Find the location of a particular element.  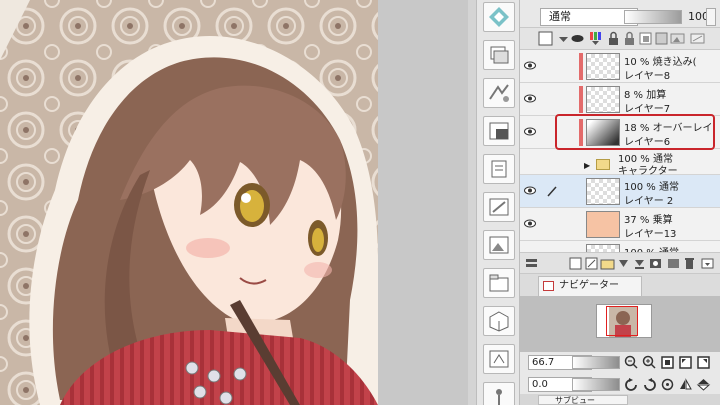

opacity-spinner is located at coordinates (711, 17).